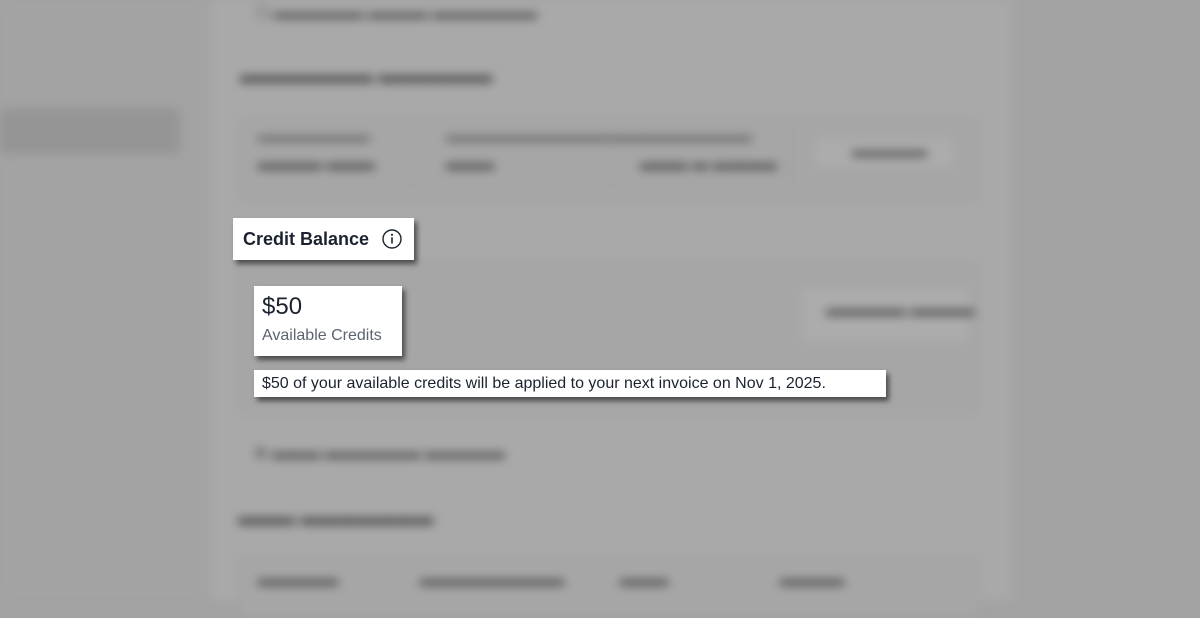 The width and height of the screenshot is (1200, 618). I want to click on available-credits-label: Available Credits, so click(322, 335).